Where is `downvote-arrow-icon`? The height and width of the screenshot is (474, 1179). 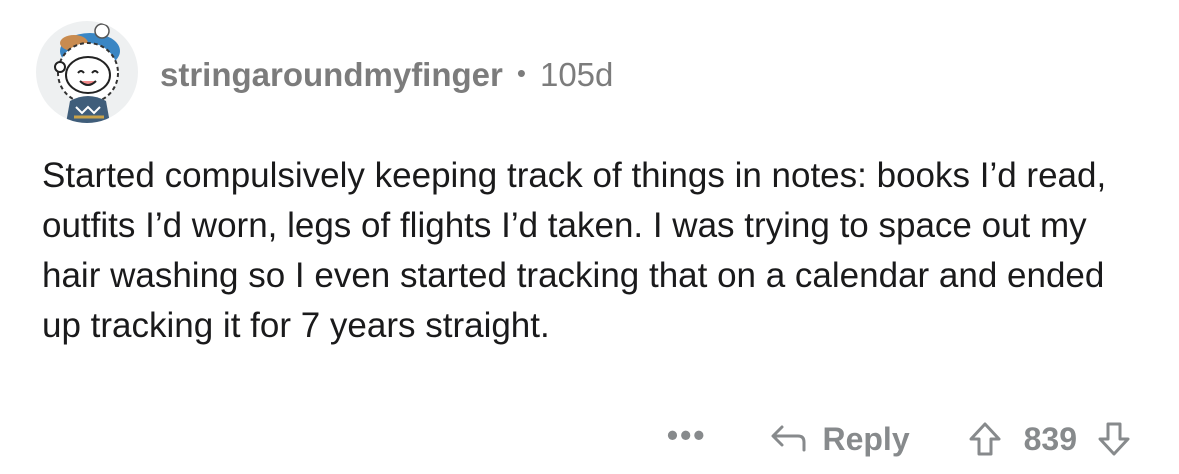
downvote-arrow-icon is located at coordinates (1114, 439).